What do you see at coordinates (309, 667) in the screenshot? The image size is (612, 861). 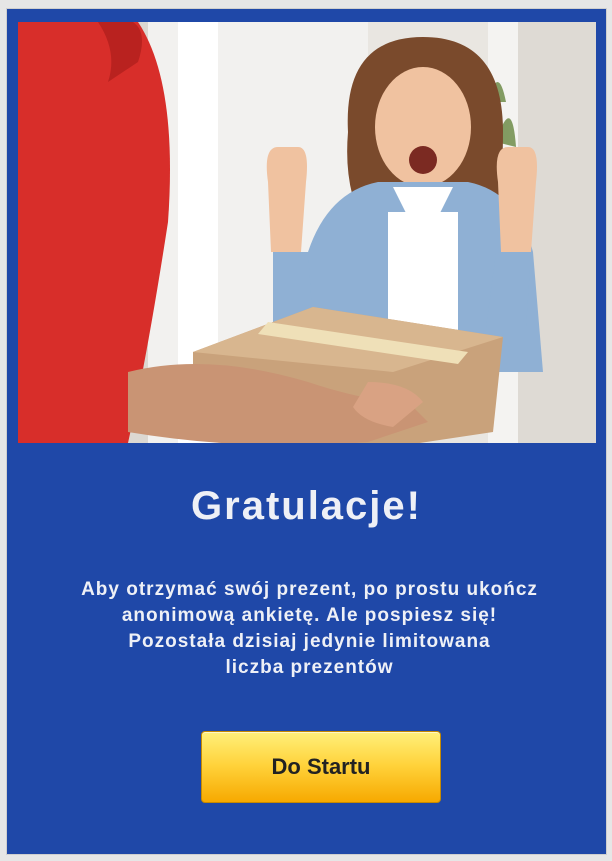 I see `message-line: liczba prezentów` at bounding box center [309, 667].